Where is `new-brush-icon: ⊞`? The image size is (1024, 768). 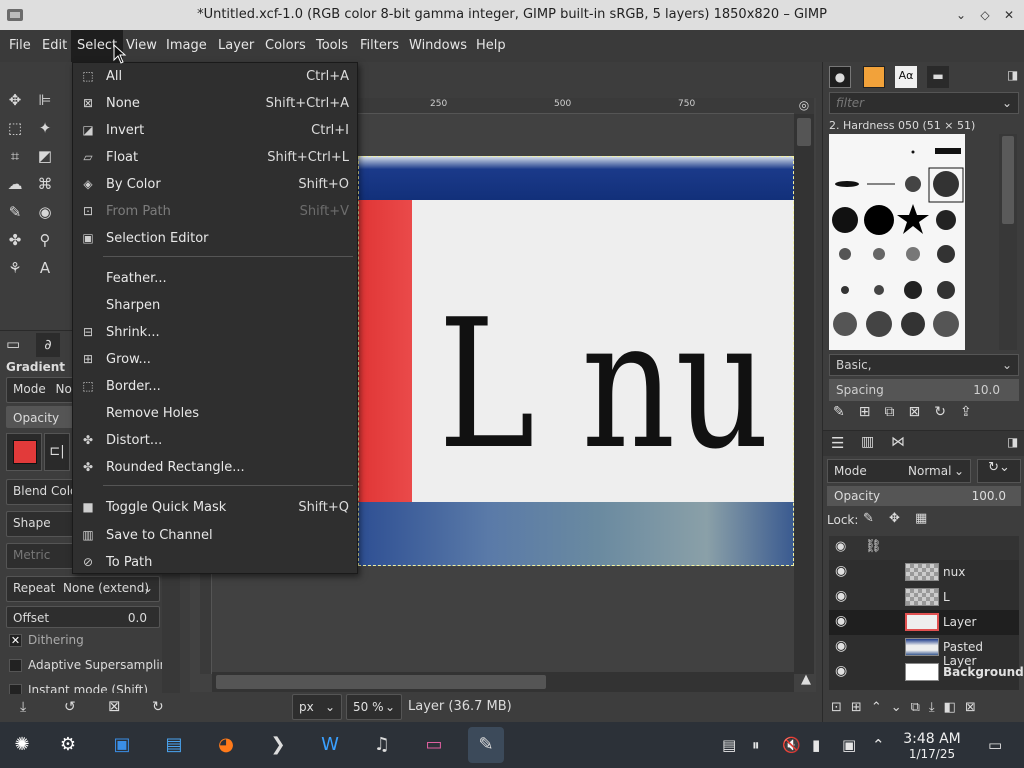
new-brush-icon: ⊞ is located at coordinates (872, 412).